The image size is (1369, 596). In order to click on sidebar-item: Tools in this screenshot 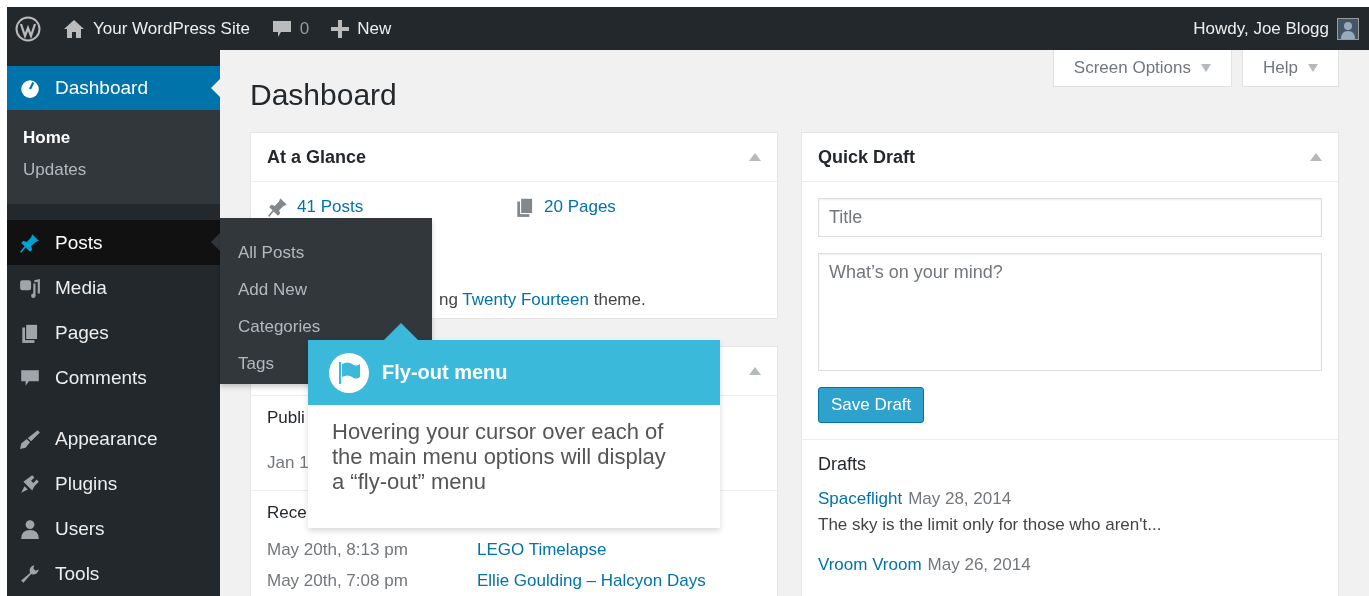, I will do `click(113, 573)`.